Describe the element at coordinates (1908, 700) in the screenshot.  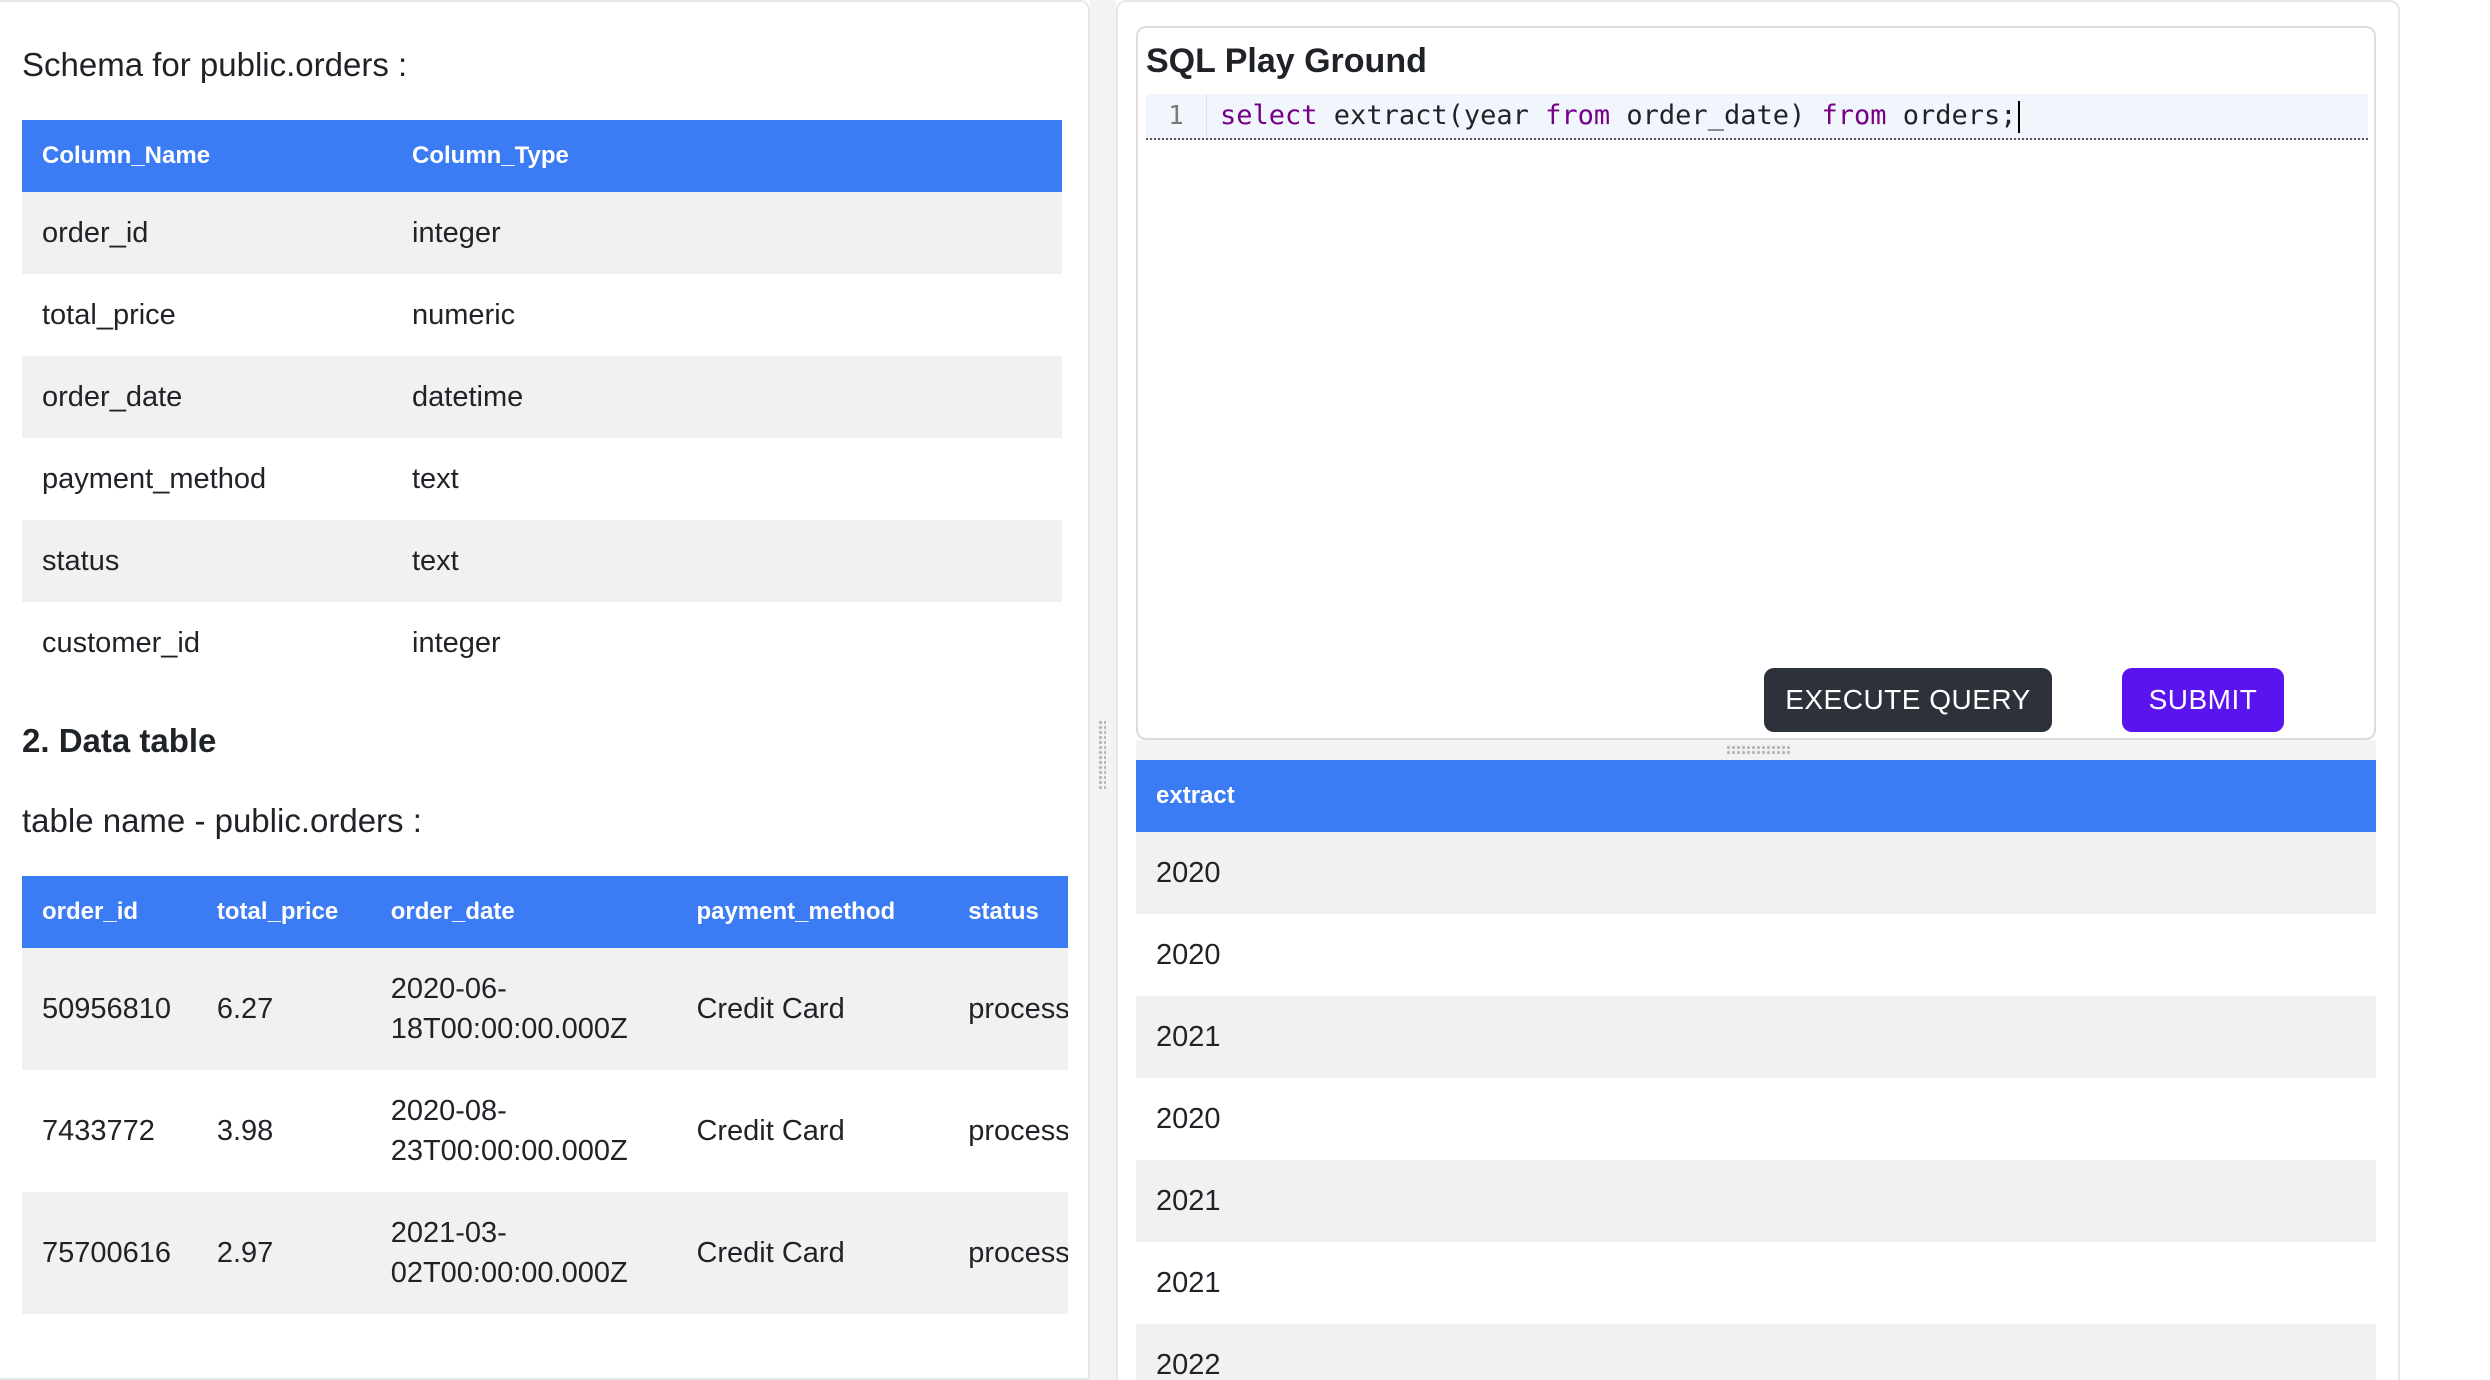
I see `execute-query-button: EXECUTE QUERY` at that location.